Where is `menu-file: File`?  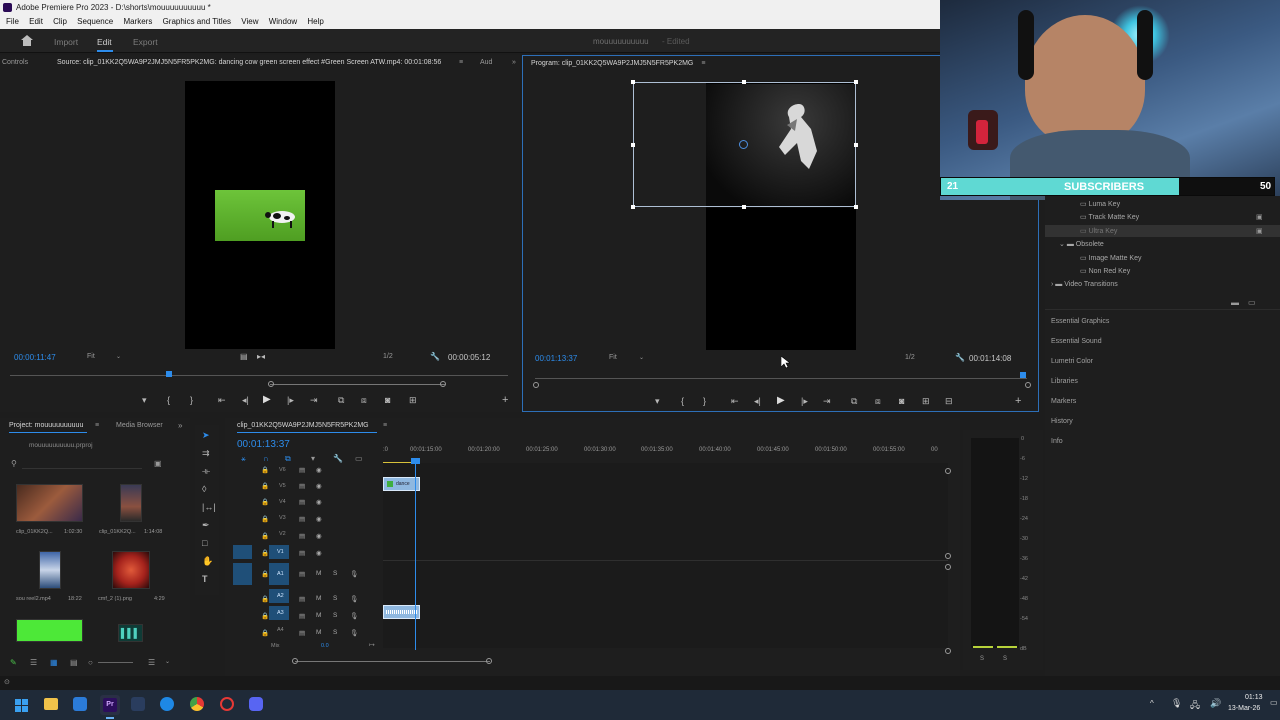 menu-file: File is located at coordinates (12, 21).